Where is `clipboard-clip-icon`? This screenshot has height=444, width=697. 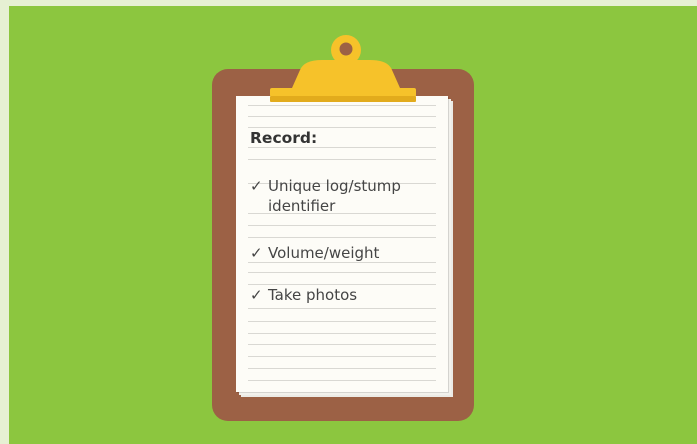 clipboard-clip-icon is located at coordinates (343, 68).